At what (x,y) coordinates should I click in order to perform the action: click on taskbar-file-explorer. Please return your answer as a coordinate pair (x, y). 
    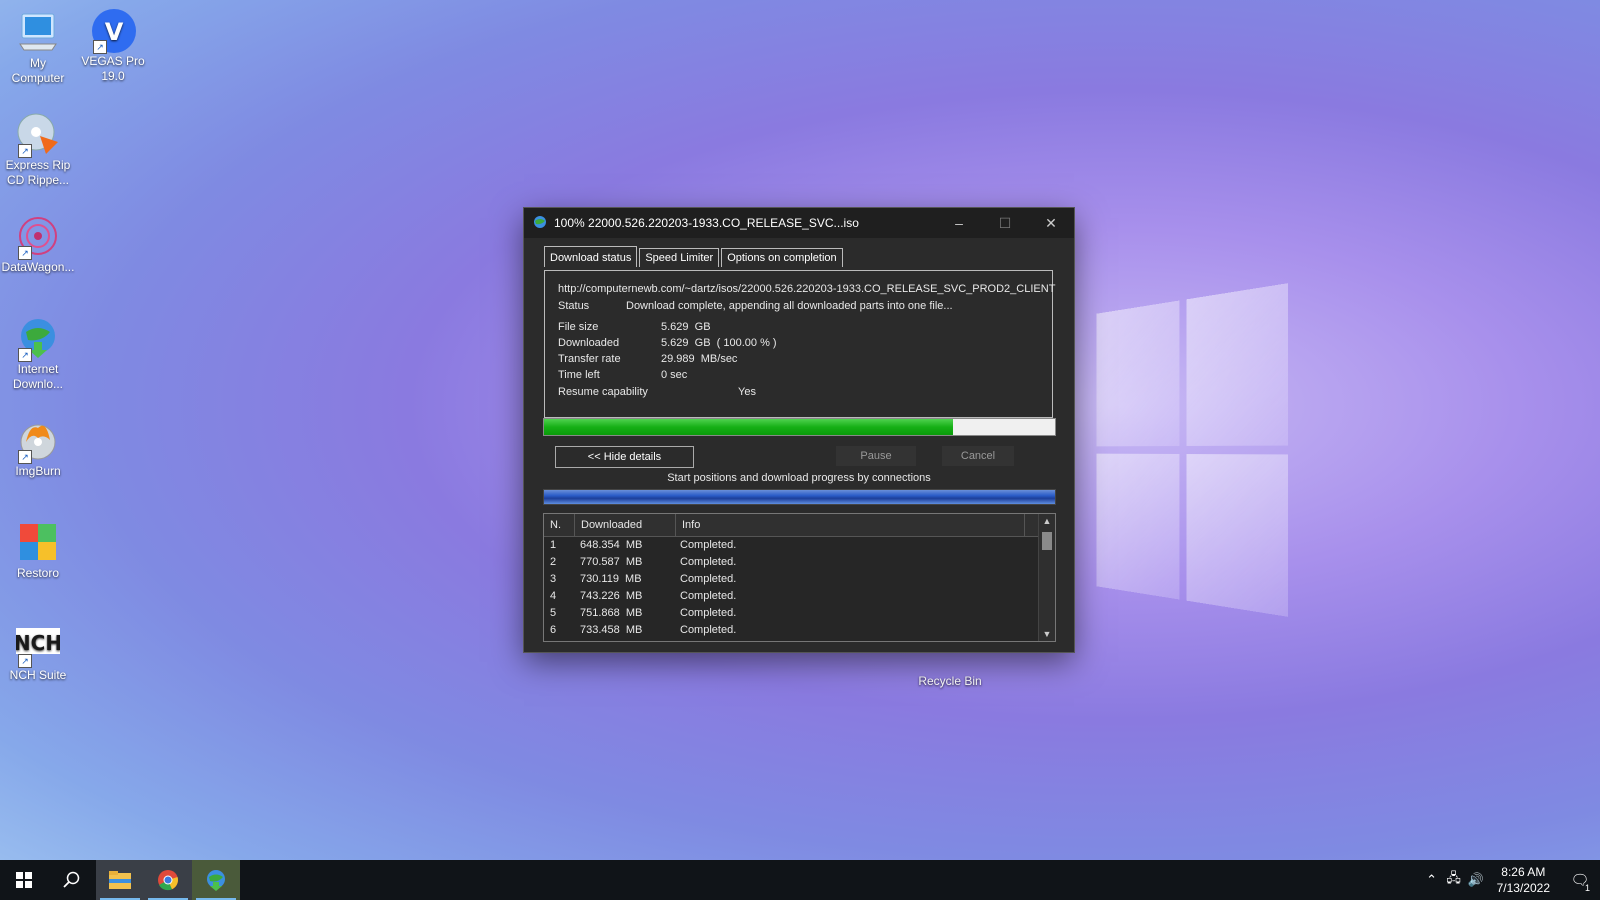
    Looking at the image, I should click on (120, 880).